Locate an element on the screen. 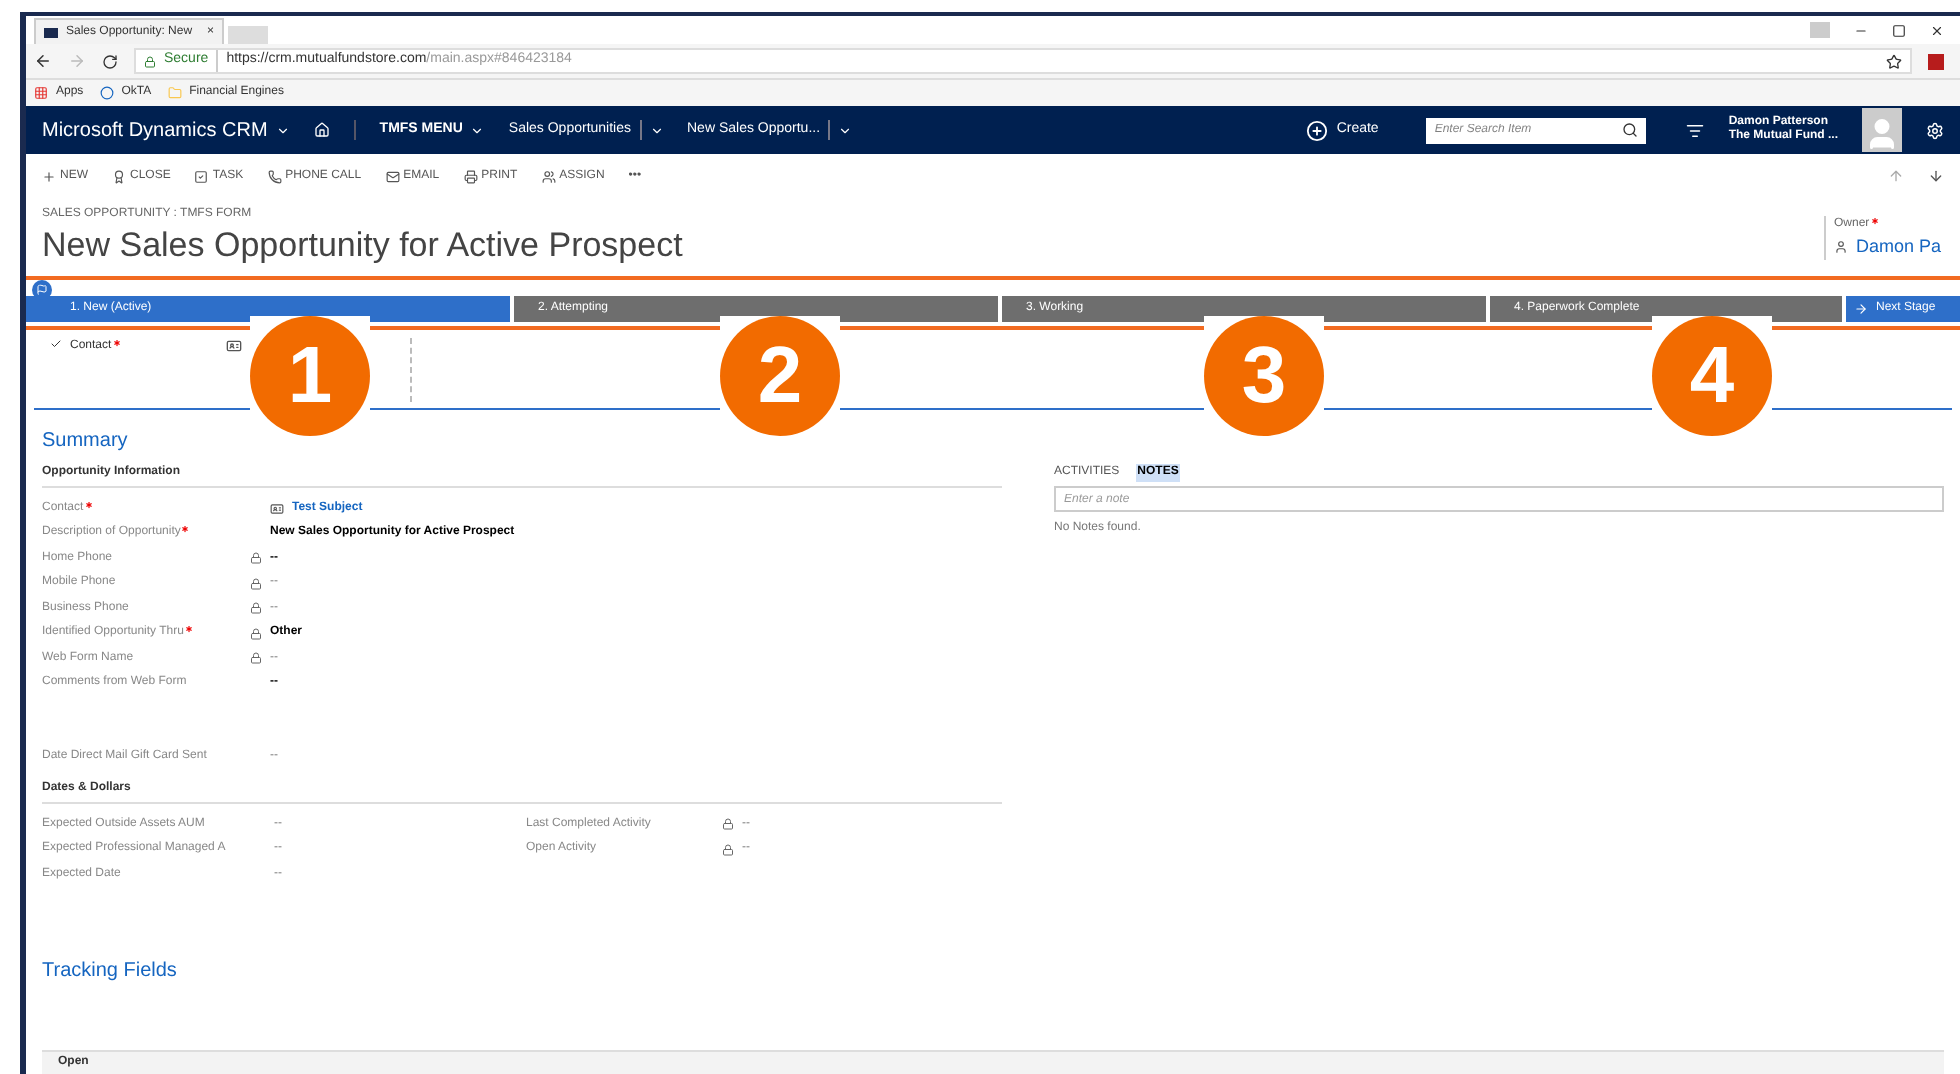  owner-link: Damon Pa is located at coordinates (1899, 247).